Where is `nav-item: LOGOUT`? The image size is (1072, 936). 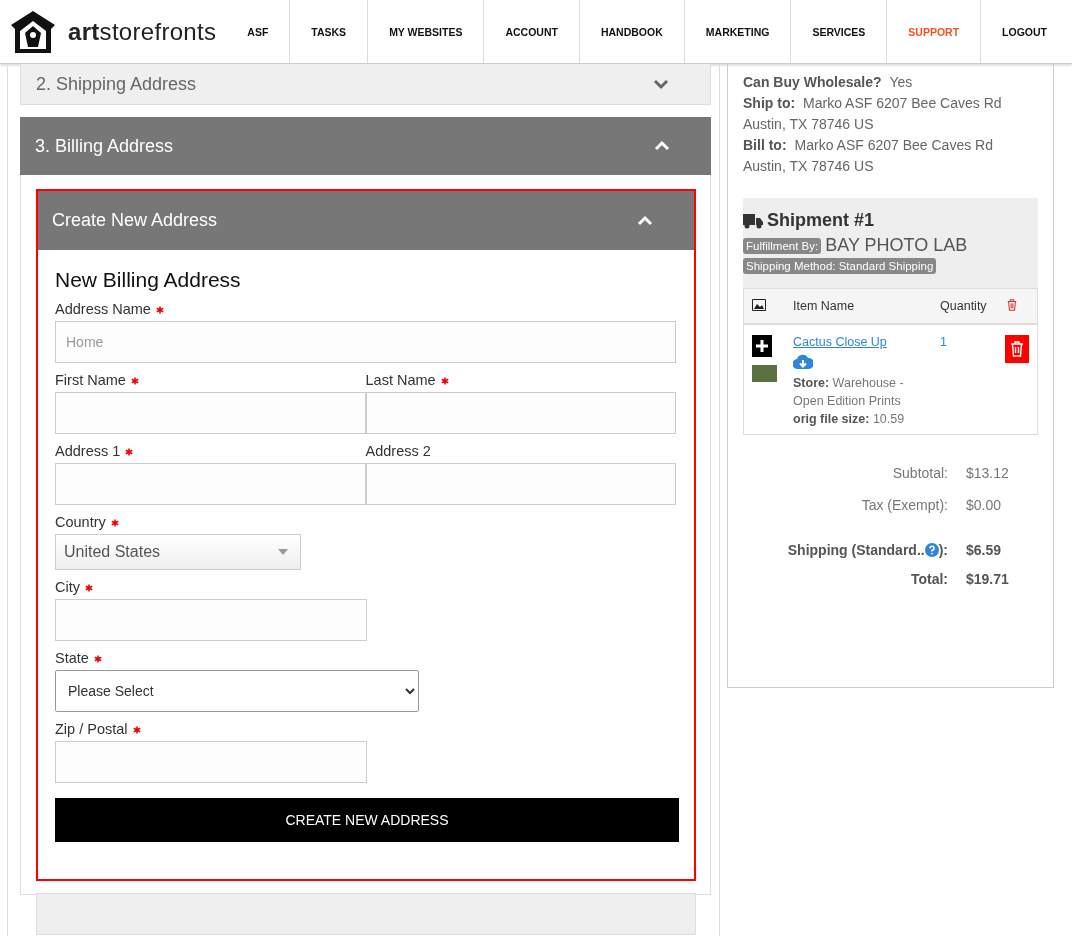
nav-item: LOGOUT is located at coordinates (1024, 31).